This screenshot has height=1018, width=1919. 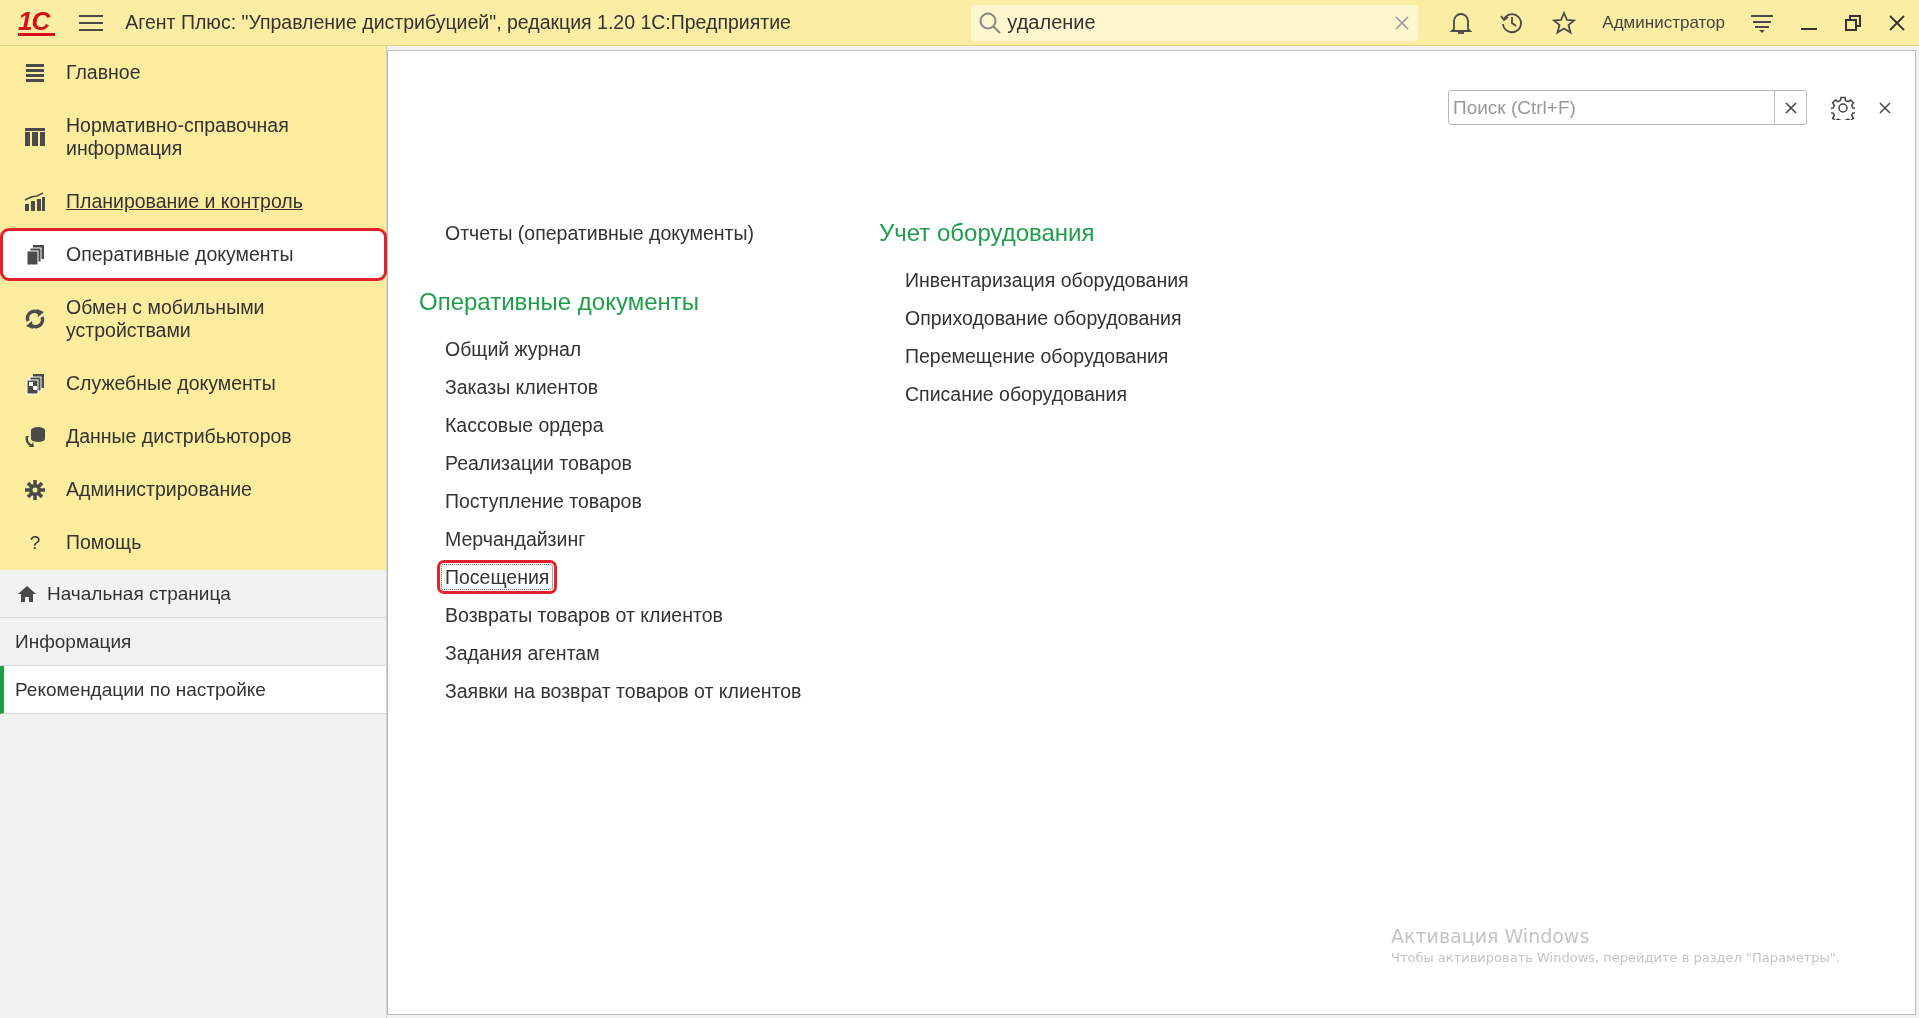 What do you see at coordinates (560, 302) in the screenshot?
I see `group-heading: Оперативные документы` at bounding box center [560, 302].